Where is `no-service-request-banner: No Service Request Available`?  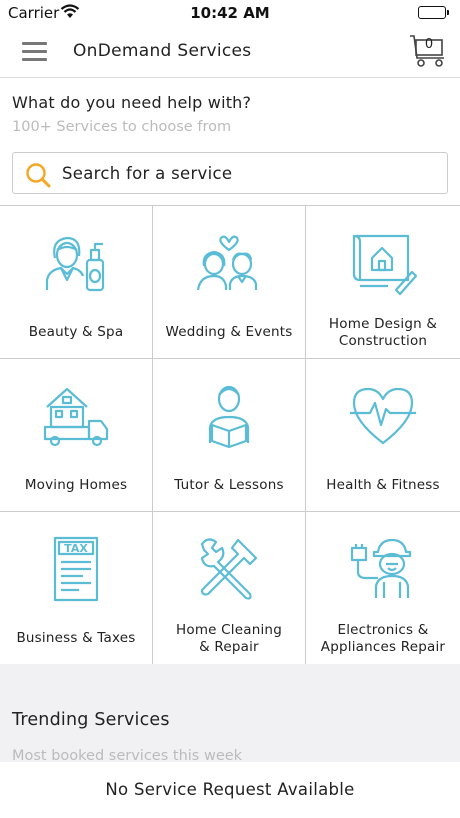
no-service-request-banner: No Service Request Available is located at coordinates (230, 790).